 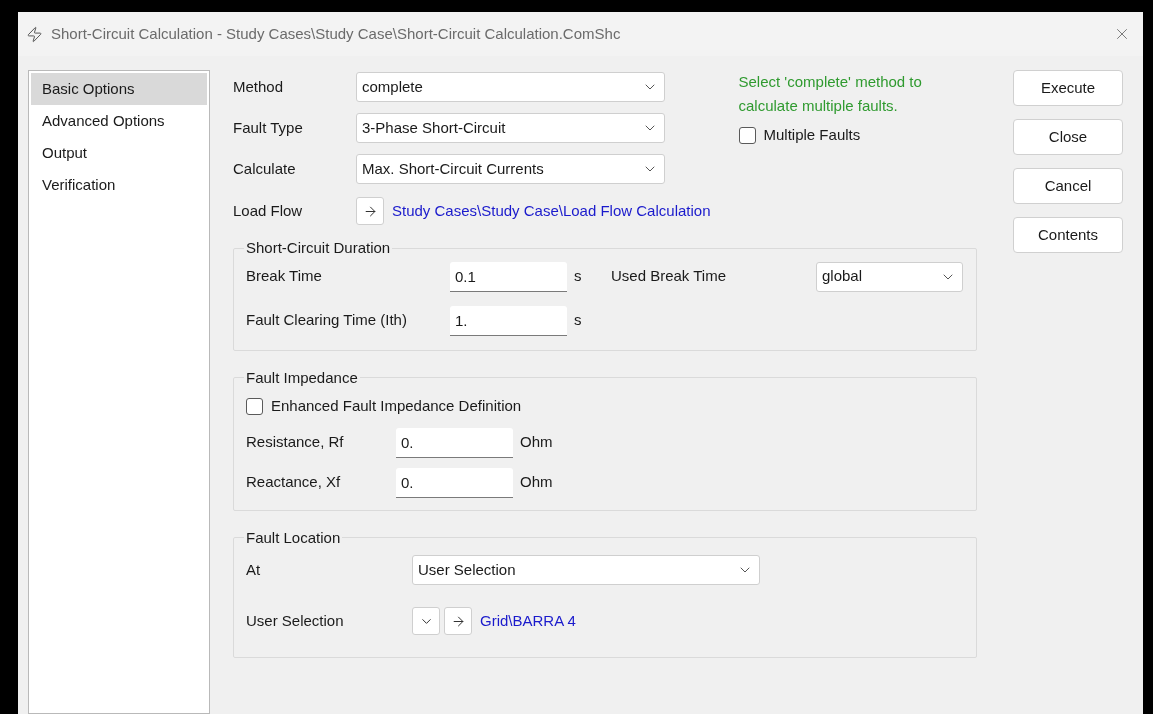 What do you see at coordinates (396, 406) in the screenshot?
I see `checkbox-label: Enhanced Fault Impedance Definition` at bounding box center [396, 406].